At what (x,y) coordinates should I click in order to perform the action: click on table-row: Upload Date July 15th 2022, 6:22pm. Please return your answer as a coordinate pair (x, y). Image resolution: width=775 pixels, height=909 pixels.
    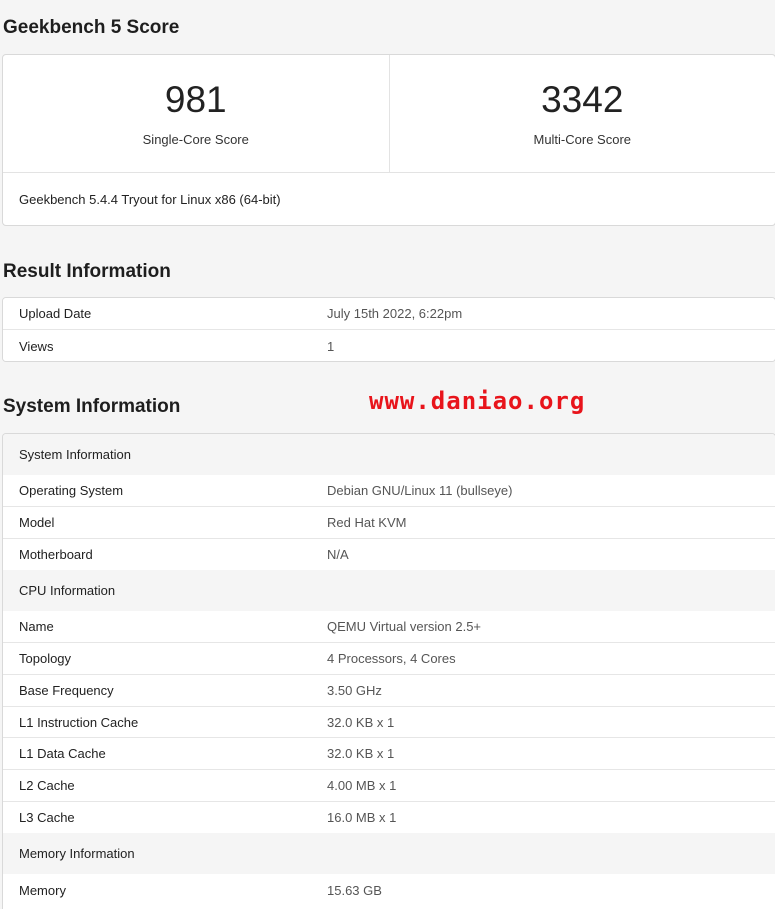
    Looking at the image, I should click on (389, 314).